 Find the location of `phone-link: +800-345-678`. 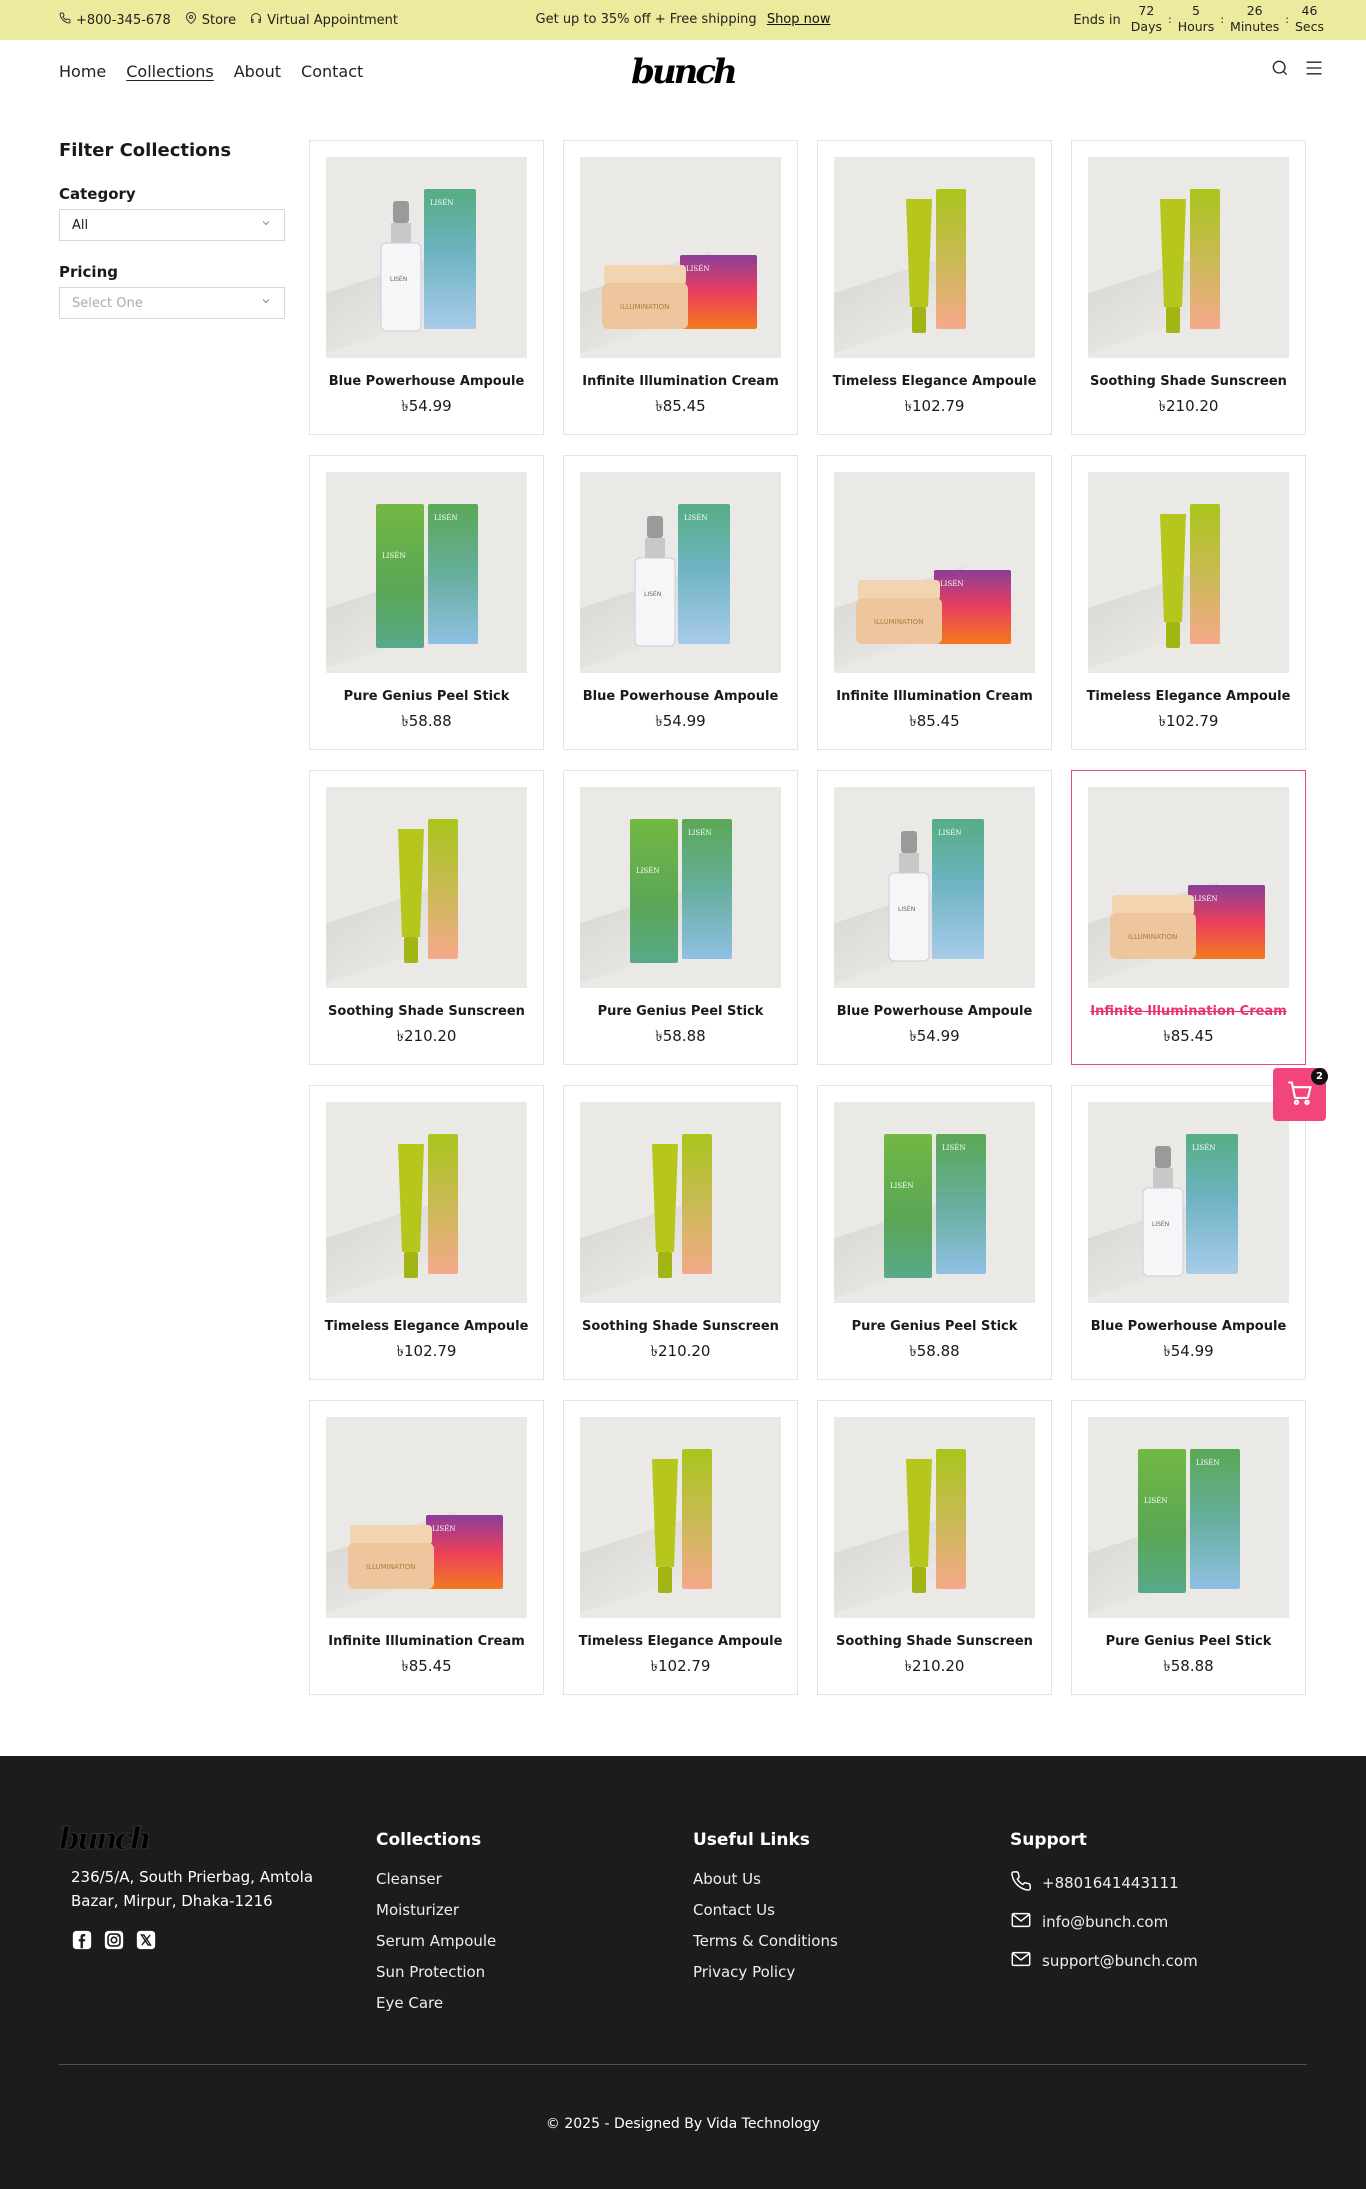

phone-link: +800-345-678 is located at coordinates (115, 20).